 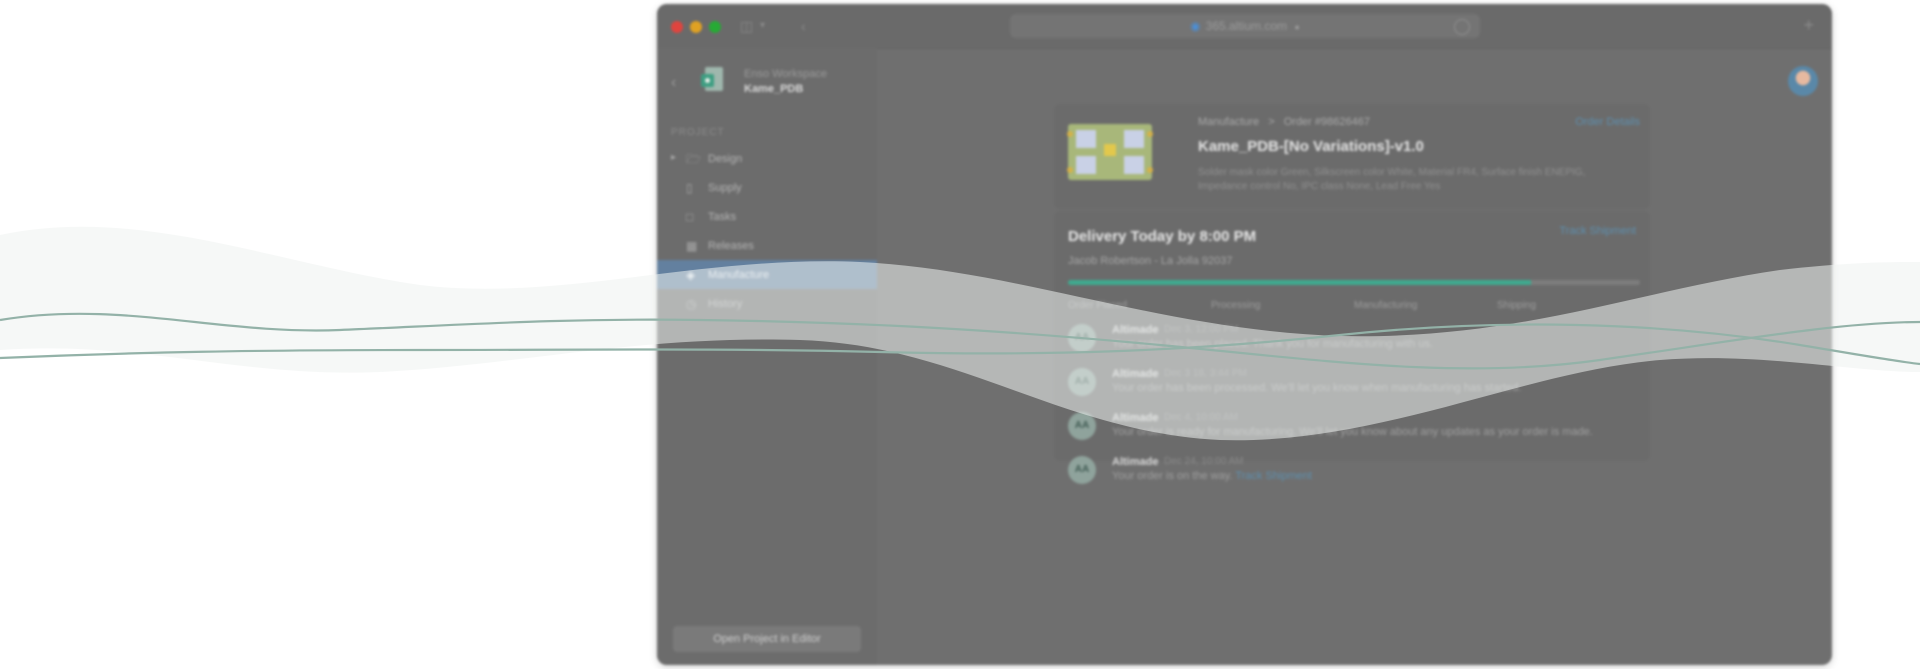 What do you see at coordinates (746, 26) in the screenshot?
I see `sidebar-toggle-icon: ◫` at bounding box center [746, 26].